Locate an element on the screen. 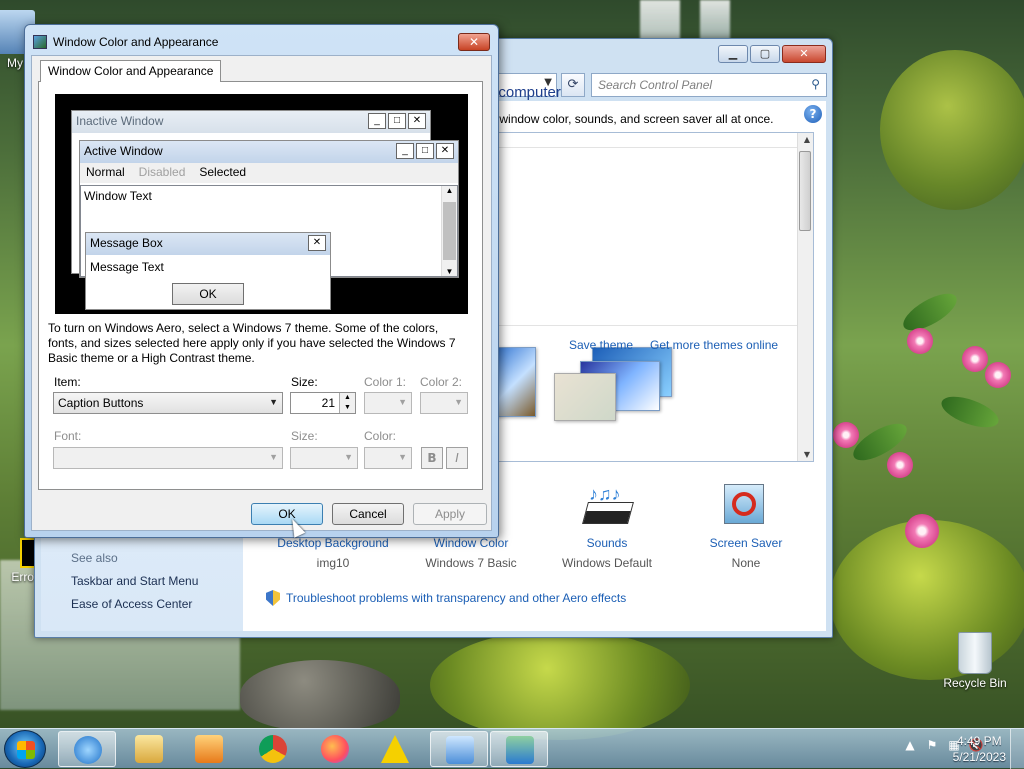 This screenshot has height=769, width=1024. menu-disabled: Disabled is located at coordinates (162, 173).